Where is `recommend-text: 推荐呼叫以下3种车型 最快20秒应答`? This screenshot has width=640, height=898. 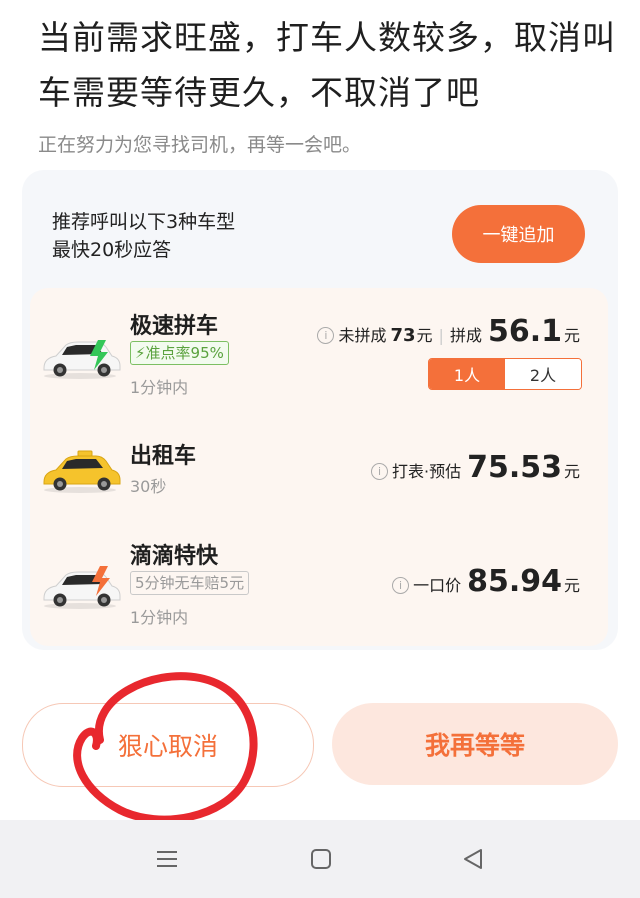
recommend-text: 推荐呼叫以下3种车型 最快20秒应答 is located at coordinates (143, 236).